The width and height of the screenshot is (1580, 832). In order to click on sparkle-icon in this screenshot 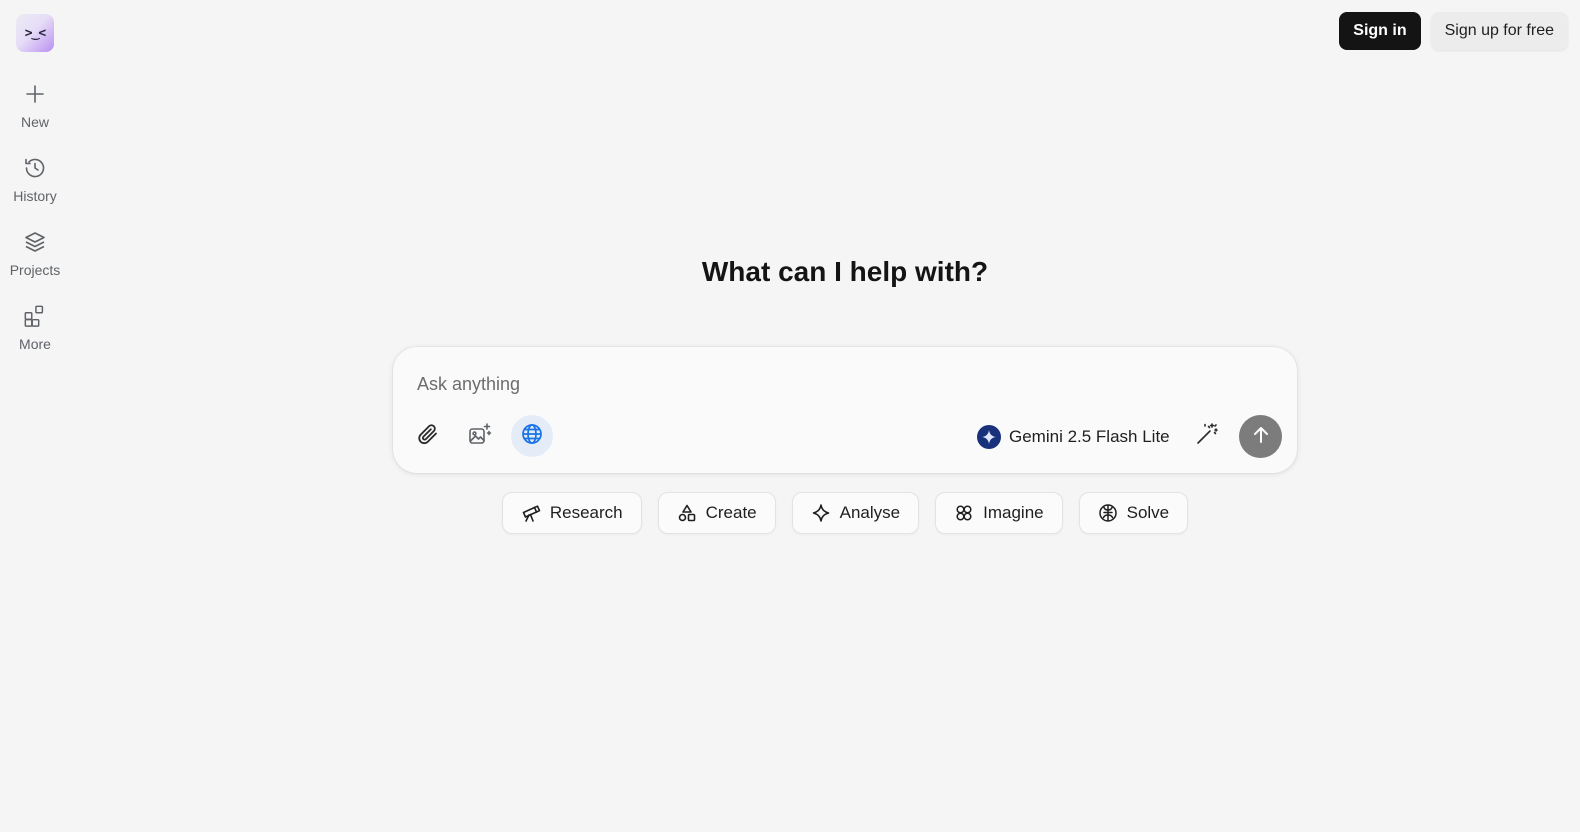, I will do `click(821, 513)`.